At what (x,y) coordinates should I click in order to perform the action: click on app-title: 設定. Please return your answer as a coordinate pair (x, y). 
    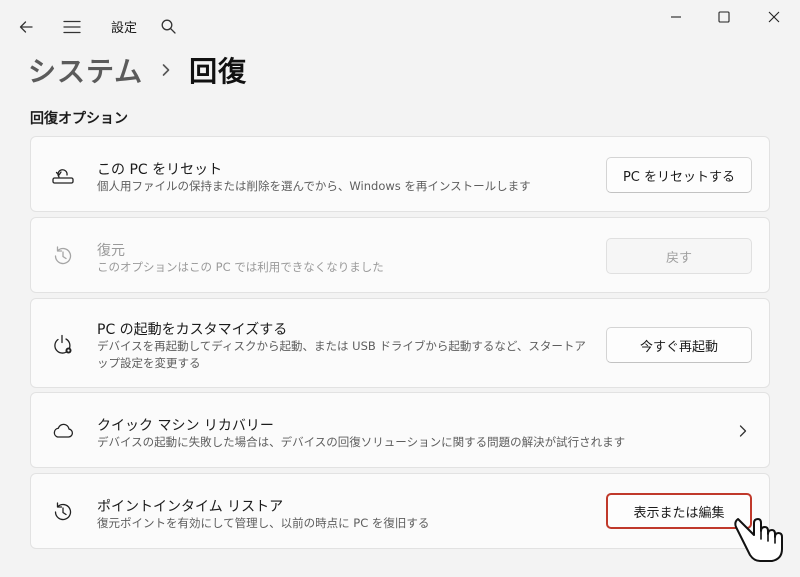
    Looking at the image, I should click on (124, 28).